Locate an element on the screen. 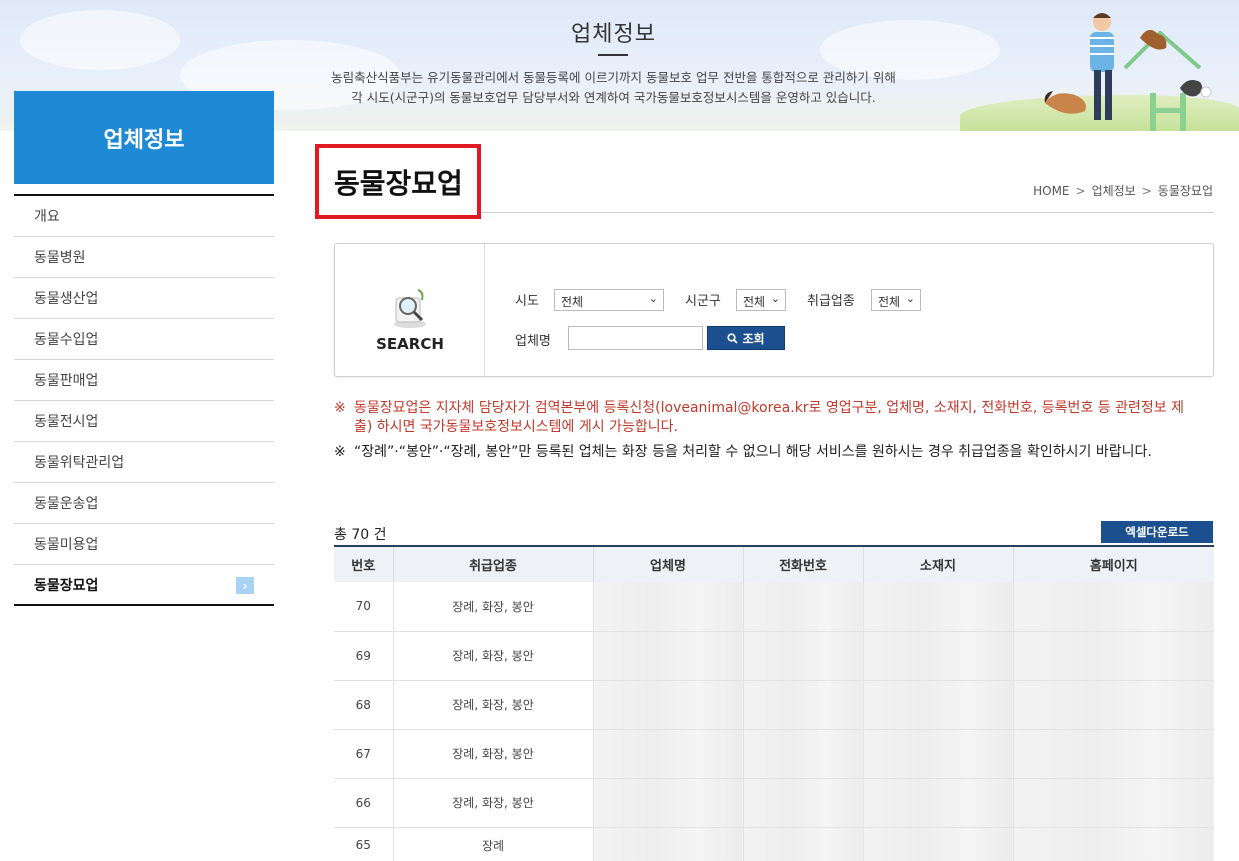  sigungu-select: 전체 ⌄ is located at coordinates (761, 300).